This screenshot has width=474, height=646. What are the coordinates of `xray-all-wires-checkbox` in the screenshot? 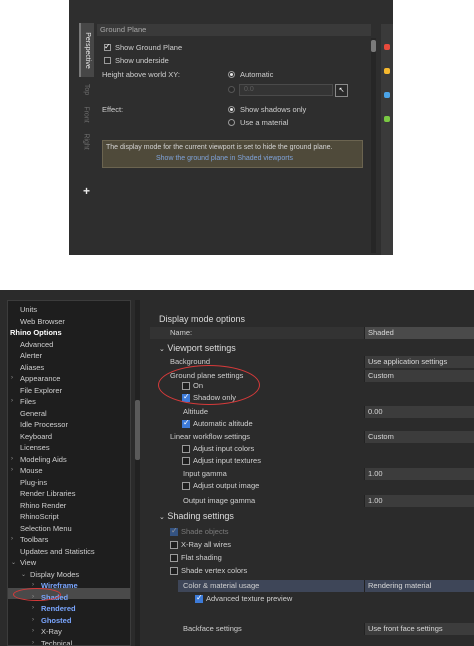 It's located at (174, 545).